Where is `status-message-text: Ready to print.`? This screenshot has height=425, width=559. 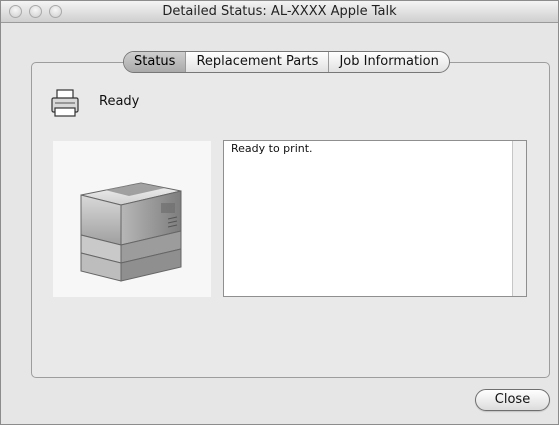
status-message-text: Ready to print. is located at coordinates (272, 148).